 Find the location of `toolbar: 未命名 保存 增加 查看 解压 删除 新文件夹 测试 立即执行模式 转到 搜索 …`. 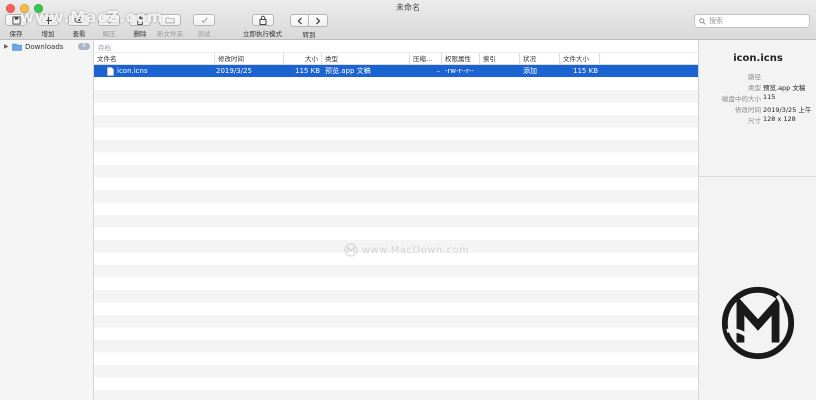

toolbar: 未命名 保存 增加 查看 解压 删除 新文件夹 测试 立即执行模式 转到 搜索 … is located at coordinates (408, 20).